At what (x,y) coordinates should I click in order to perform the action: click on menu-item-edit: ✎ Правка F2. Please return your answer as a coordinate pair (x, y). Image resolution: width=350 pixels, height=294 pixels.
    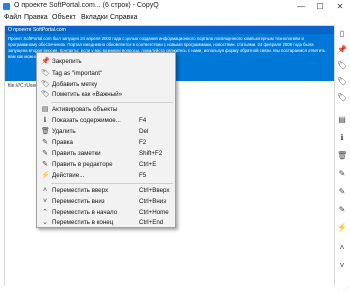
    Looking at the image, I should click on (106, 143).